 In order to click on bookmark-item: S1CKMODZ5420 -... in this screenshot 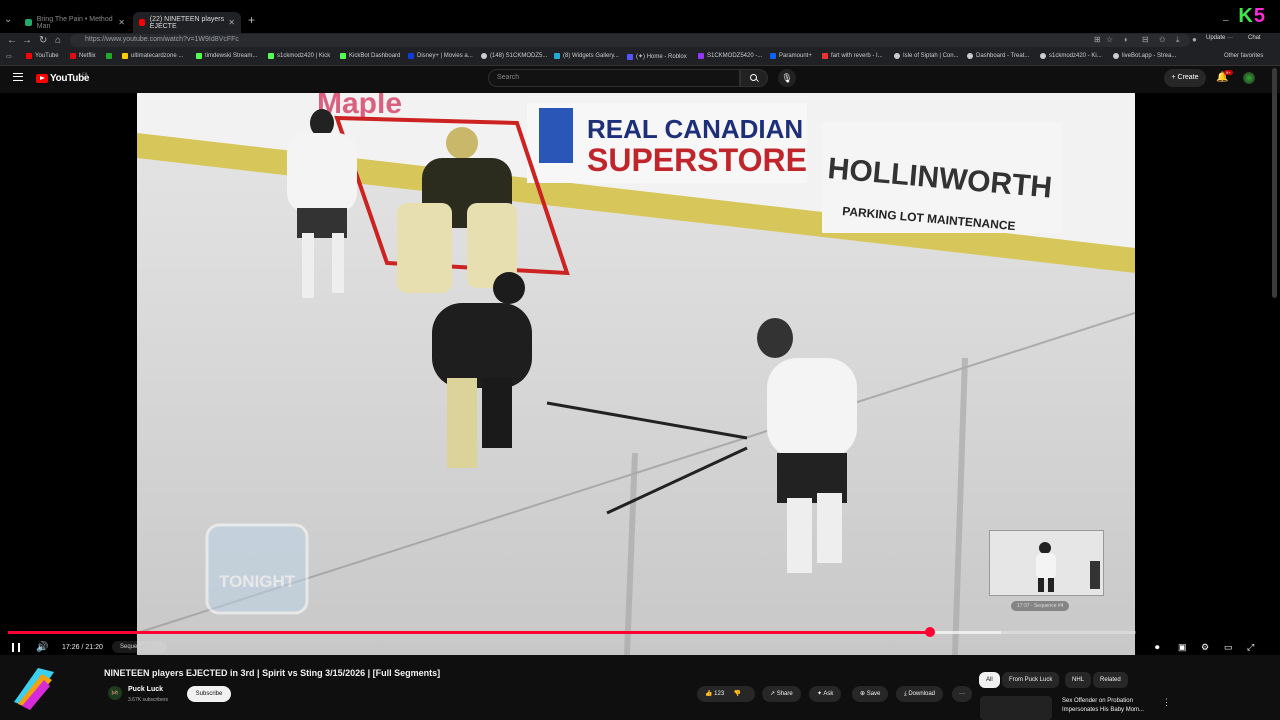, I will do `click(730, 56)`.